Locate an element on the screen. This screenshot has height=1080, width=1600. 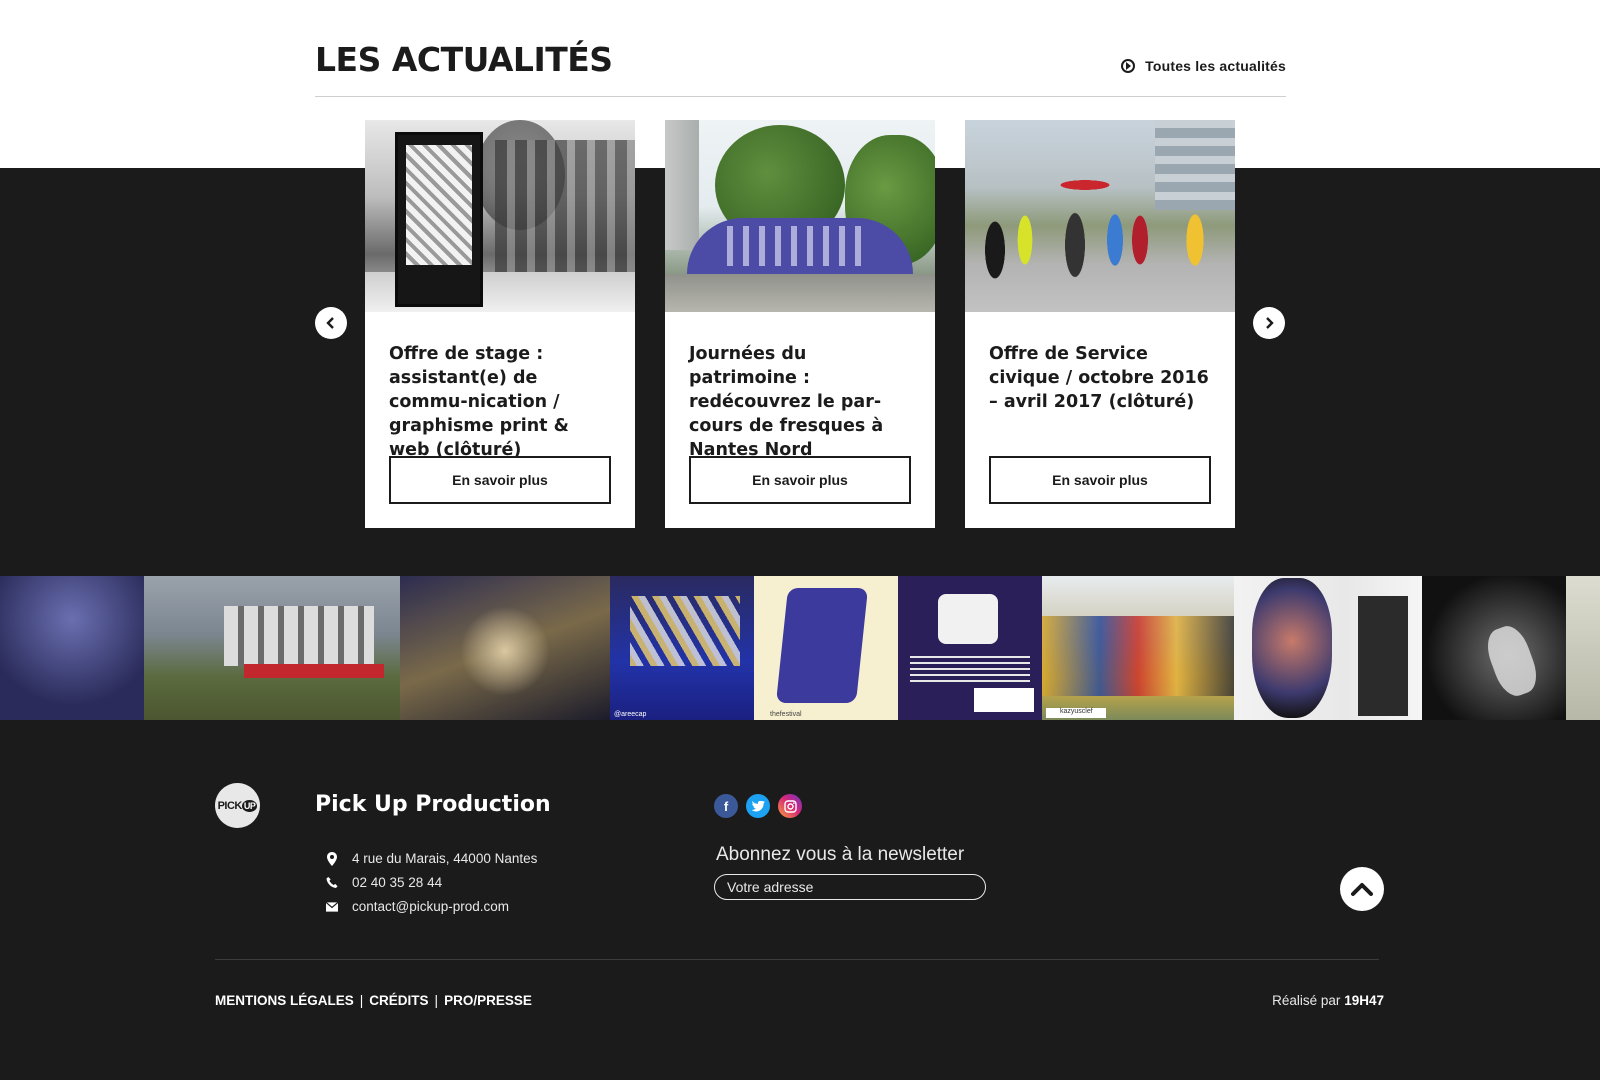
hiphop-logo-shape is located at coordinates (822, 645).